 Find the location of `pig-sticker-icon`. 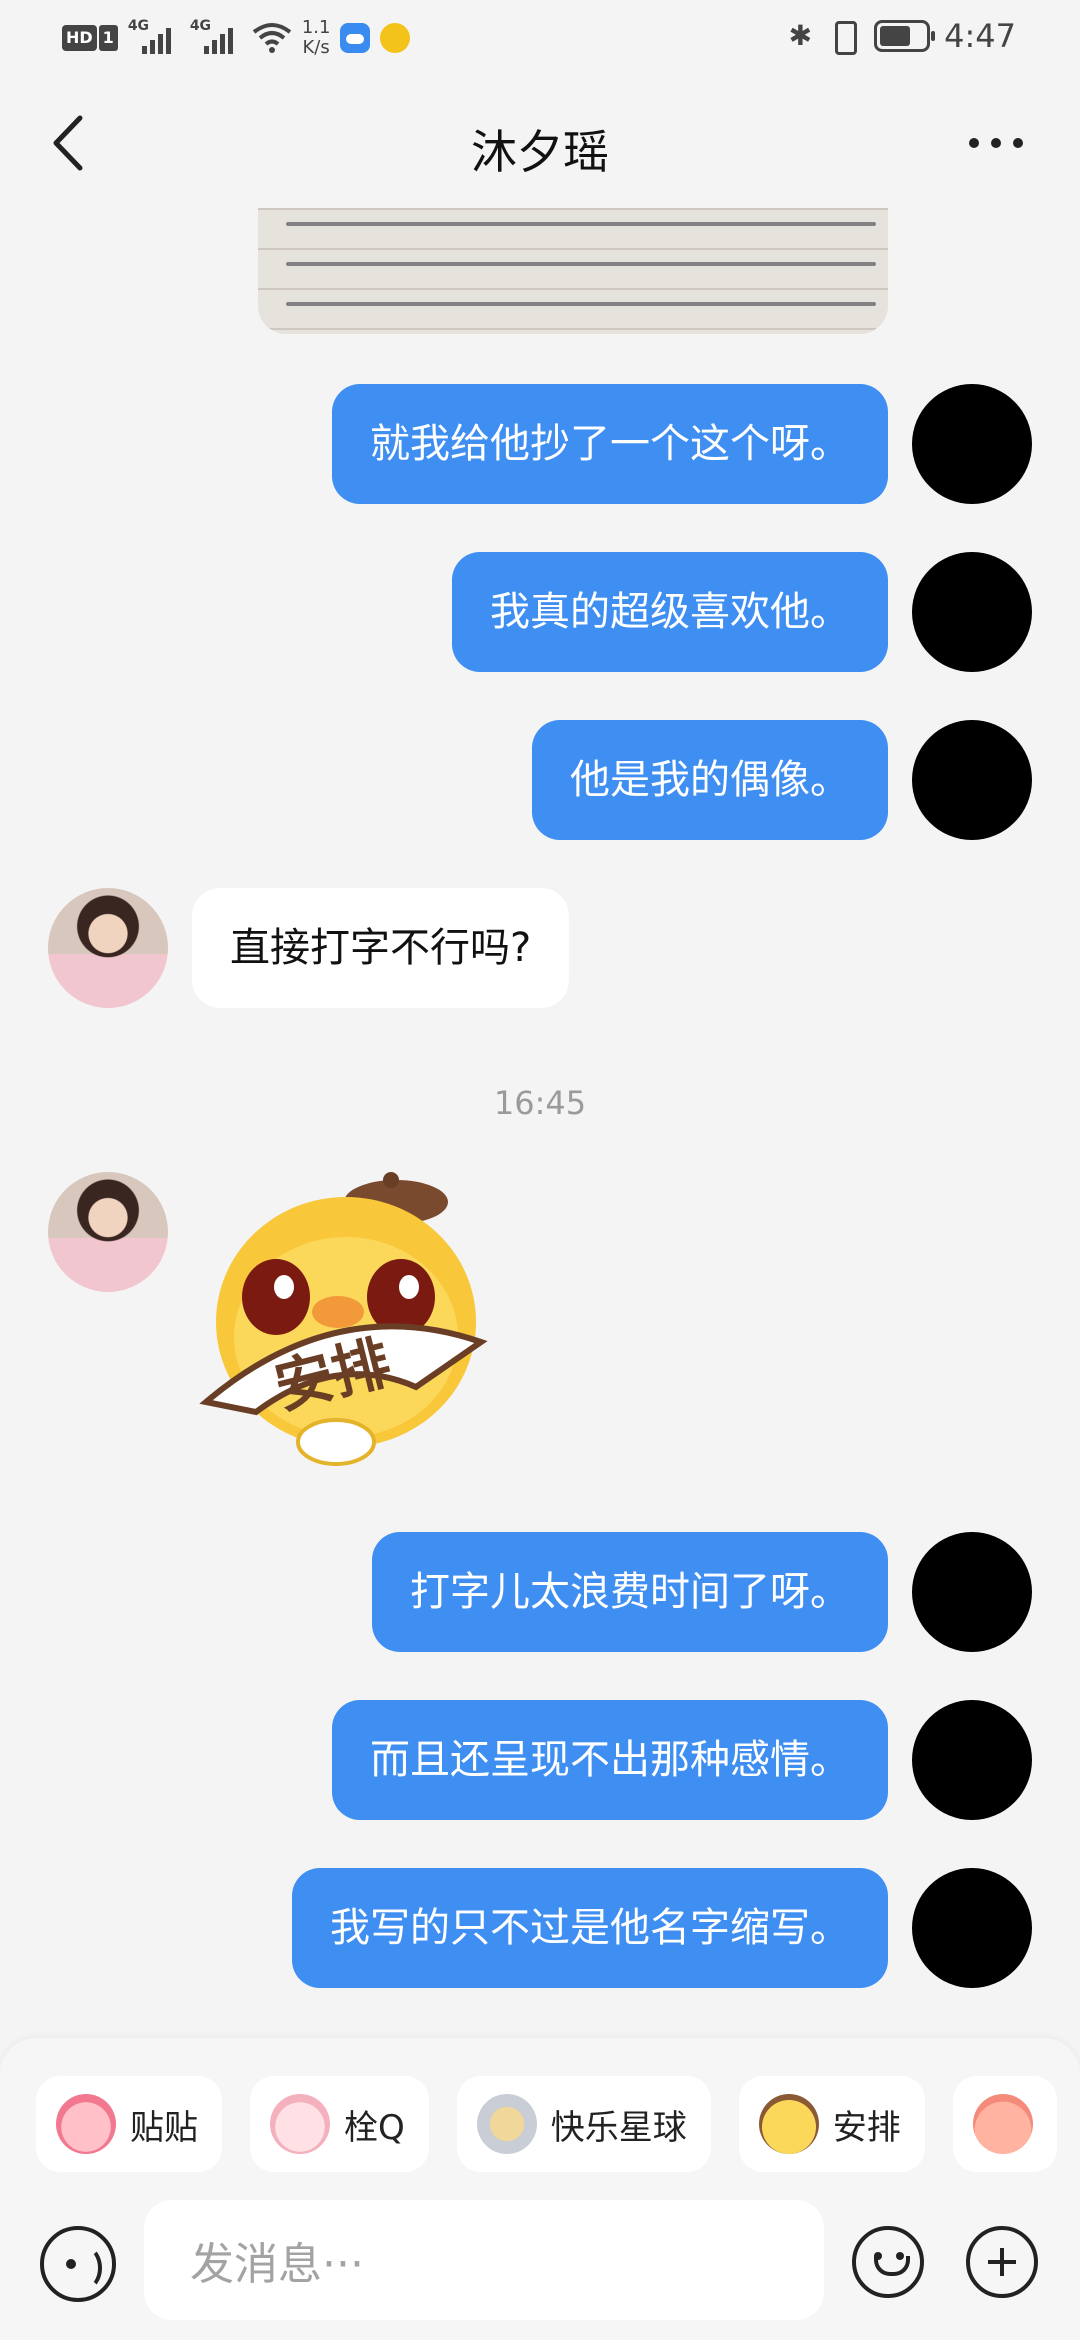

pig-sticker-icon is located at coordinates (300, 2124).